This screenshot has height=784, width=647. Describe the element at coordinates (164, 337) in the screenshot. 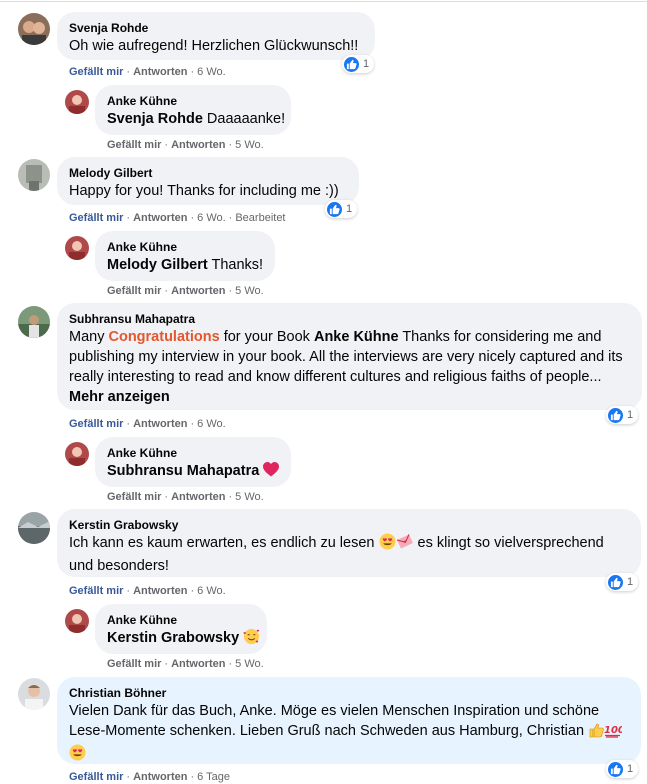

I see `congratulations-highlight: Congratulations` at that location.